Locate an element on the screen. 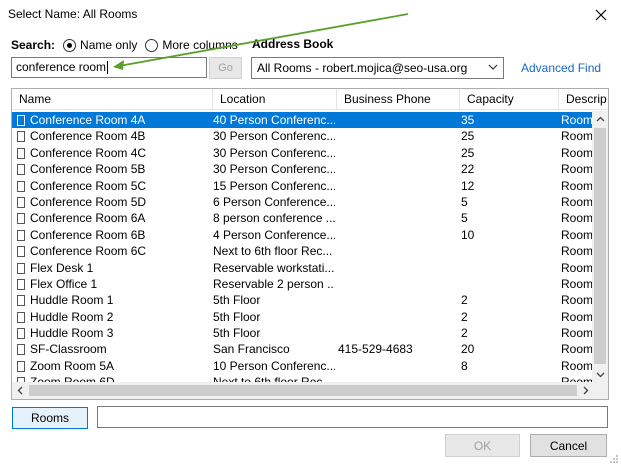  row-capacity: 2 is located at coordinates (464, 316).